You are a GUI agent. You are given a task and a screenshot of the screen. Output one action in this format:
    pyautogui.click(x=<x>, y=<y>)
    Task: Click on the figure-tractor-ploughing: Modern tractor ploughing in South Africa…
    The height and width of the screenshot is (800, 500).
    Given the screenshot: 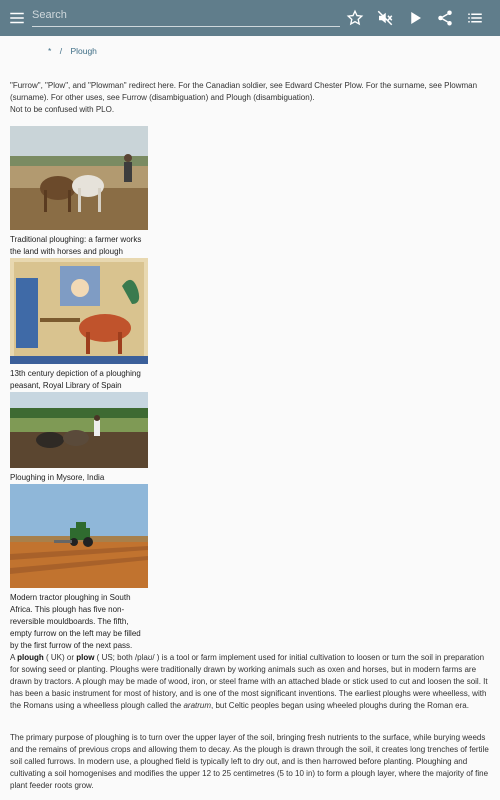 What is the action you would take?
    pyautogui.click(x=79, y=568)
    